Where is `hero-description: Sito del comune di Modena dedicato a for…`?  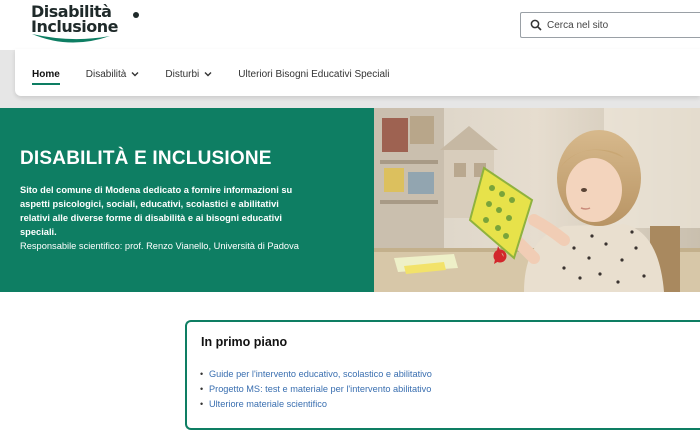
hero-description: Sito del comune di Modena dedicato a for… is located at coordinates (156, 211).